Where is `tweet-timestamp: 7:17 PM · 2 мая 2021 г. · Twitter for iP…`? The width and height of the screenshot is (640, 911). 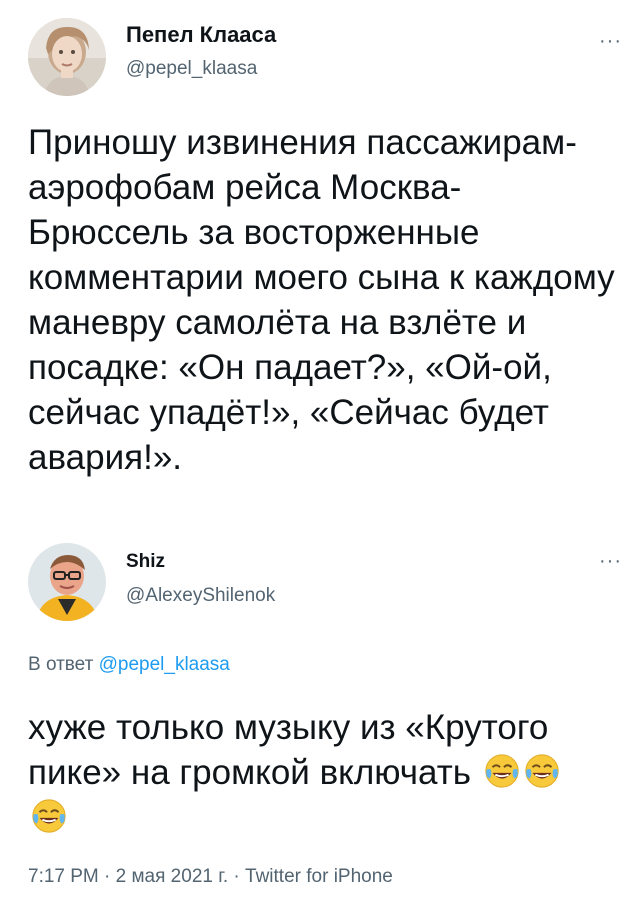
tweet-timestamp: 7:17 PM · 2 мая 2021 г. · Twitter for iP… is located at coordinates (210, 877).